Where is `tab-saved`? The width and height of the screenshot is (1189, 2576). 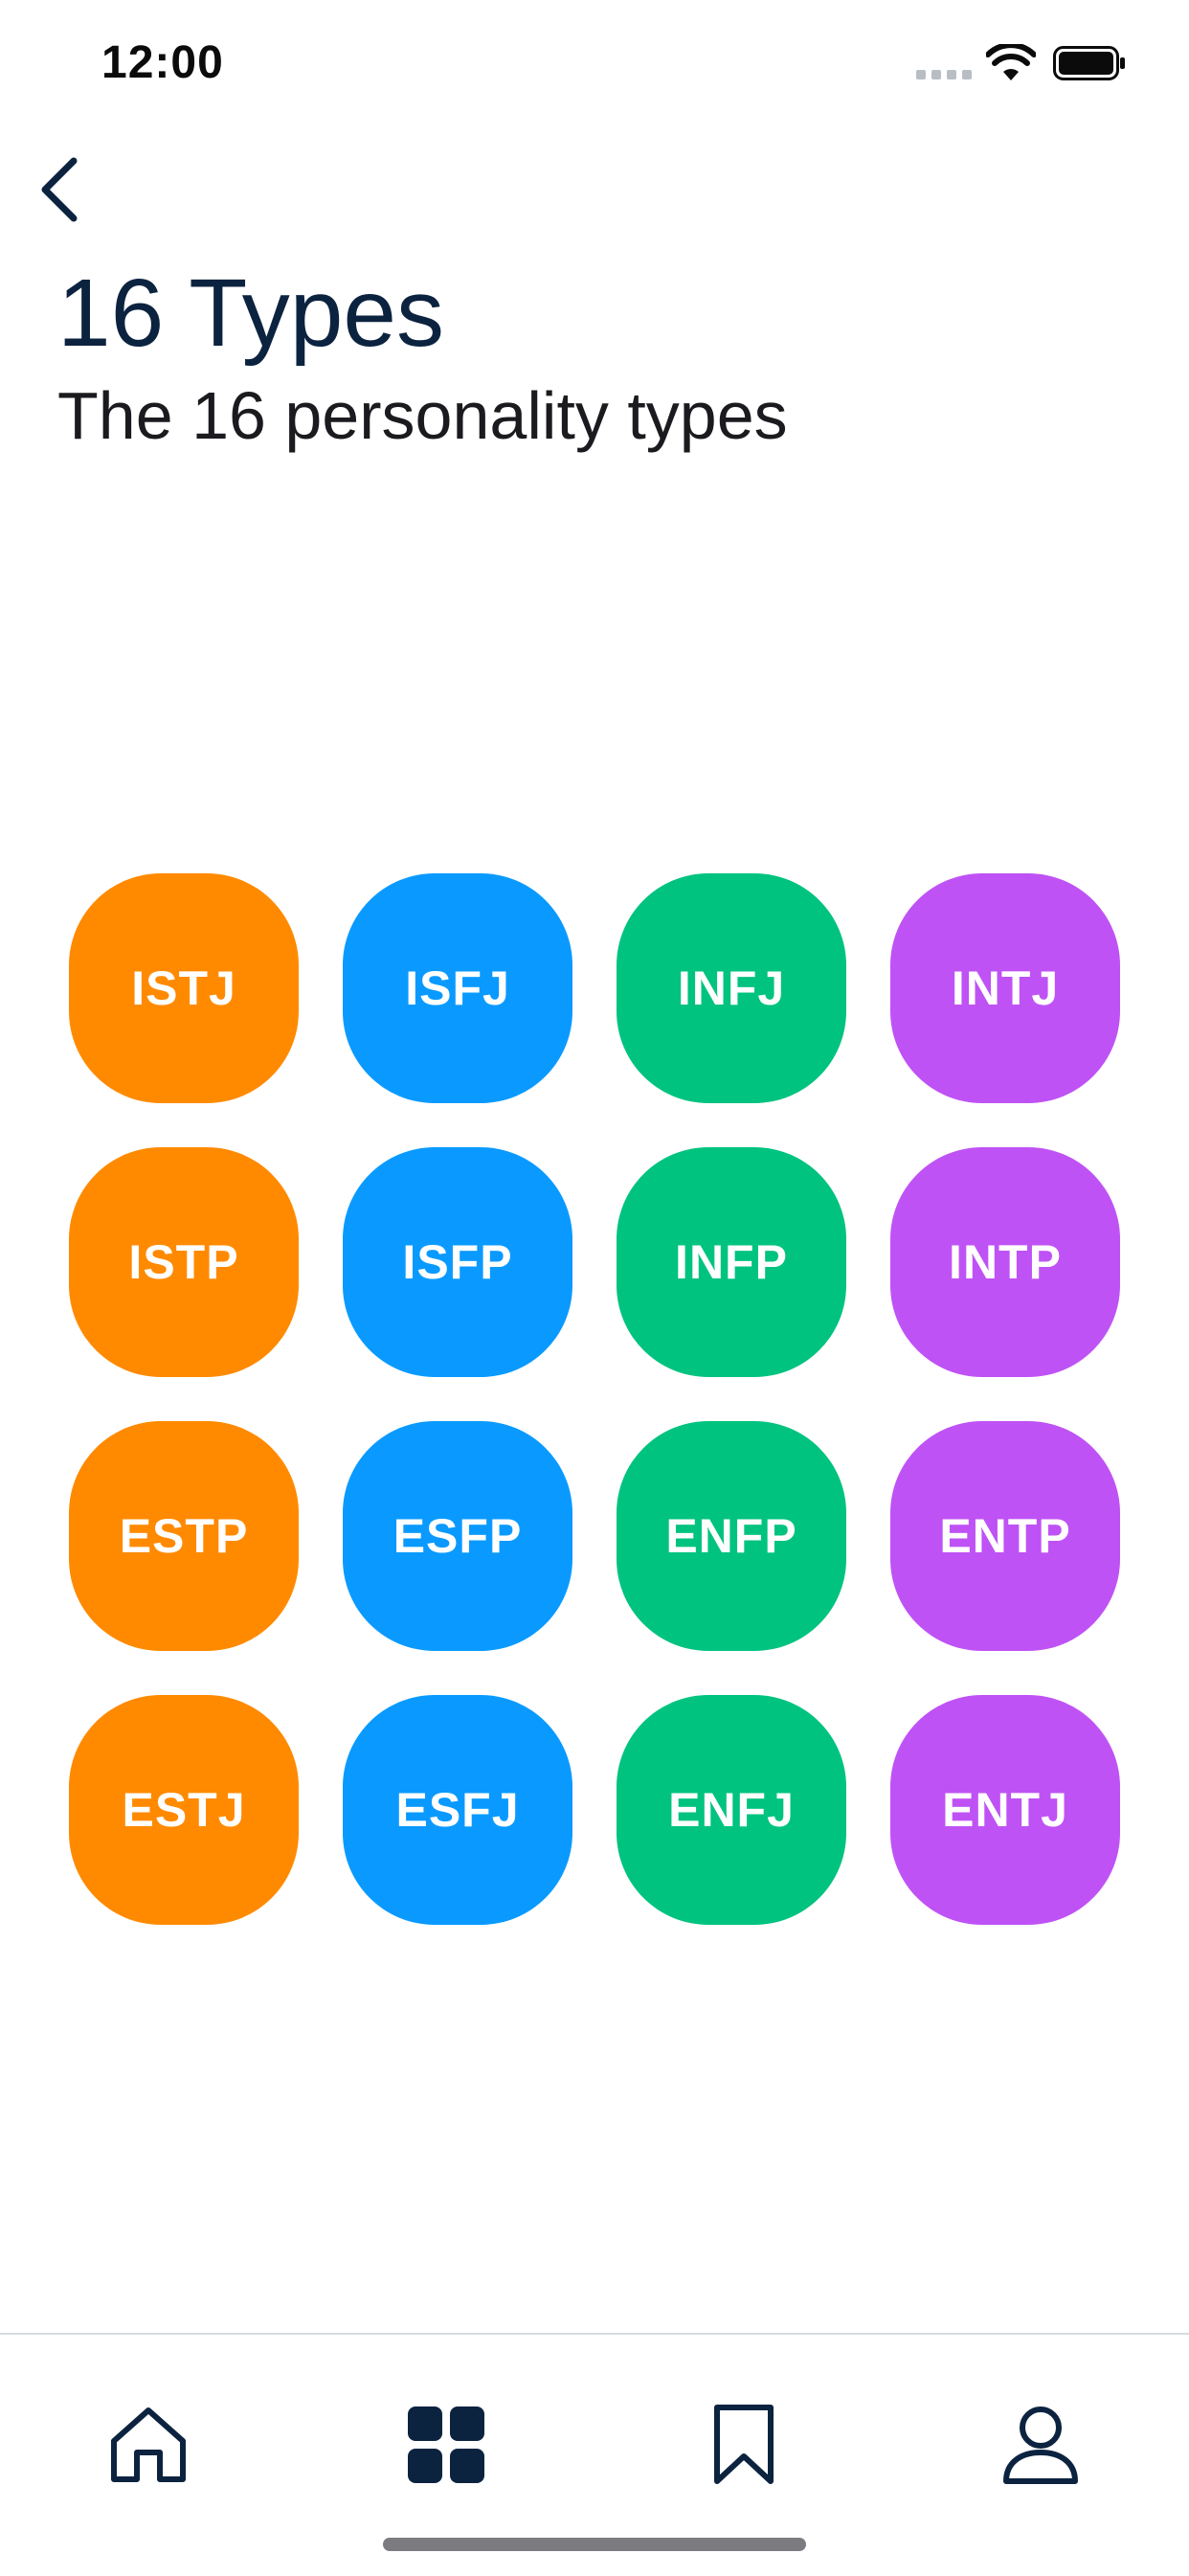 tab-saved is located at coordinates (743, 2444).